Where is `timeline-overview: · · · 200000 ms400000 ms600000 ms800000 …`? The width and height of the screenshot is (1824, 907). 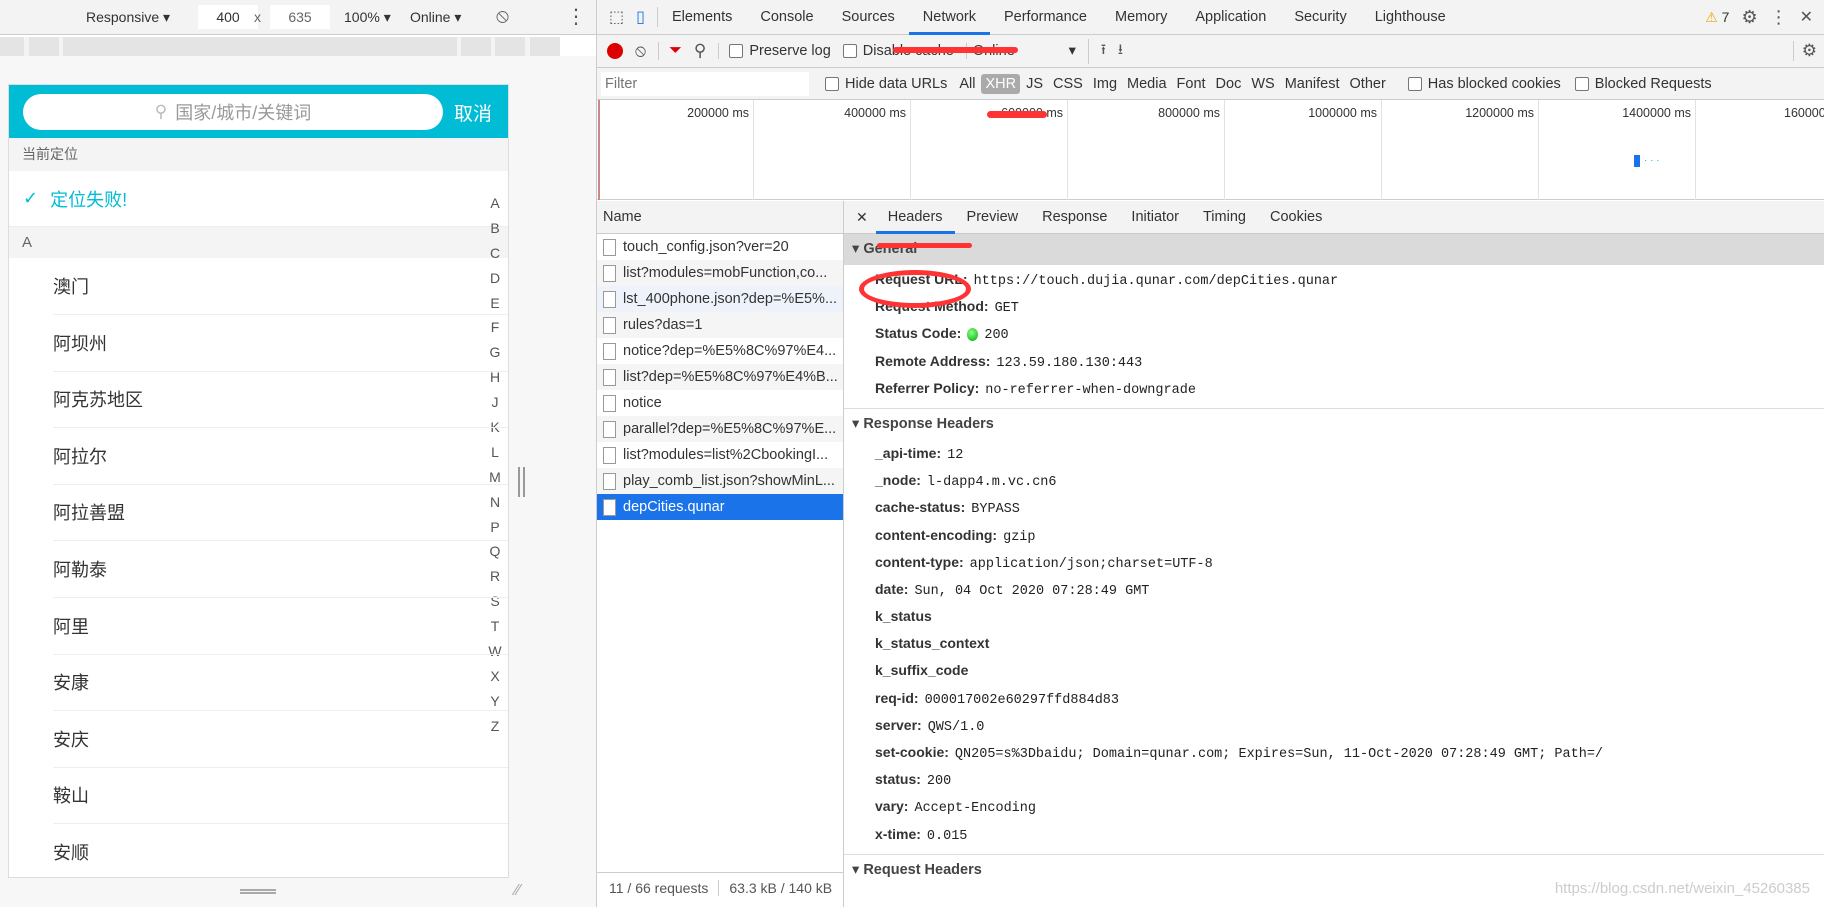 timeline-overview: · · · 200000 ms400000 ms600000 ms800000 … is located at coordinates (1210, 150).